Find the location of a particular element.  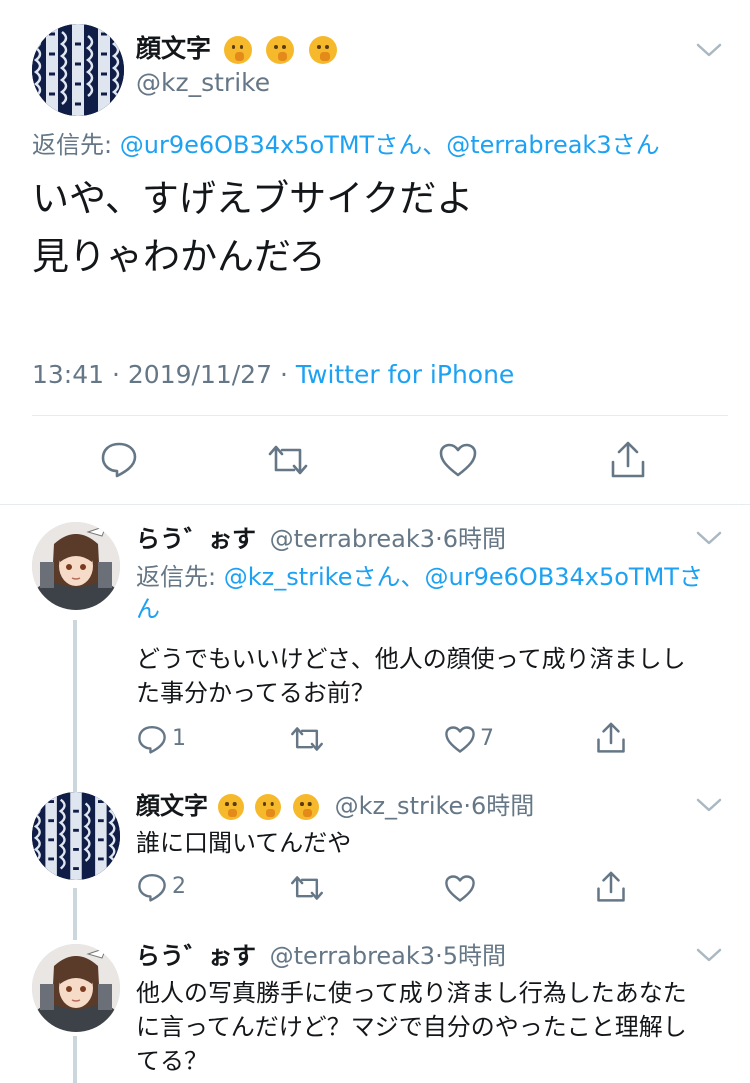

tweet-text-line: に言ってんだけど？マジで自分のやったこと理解し is located at coordinates (411, 1027).